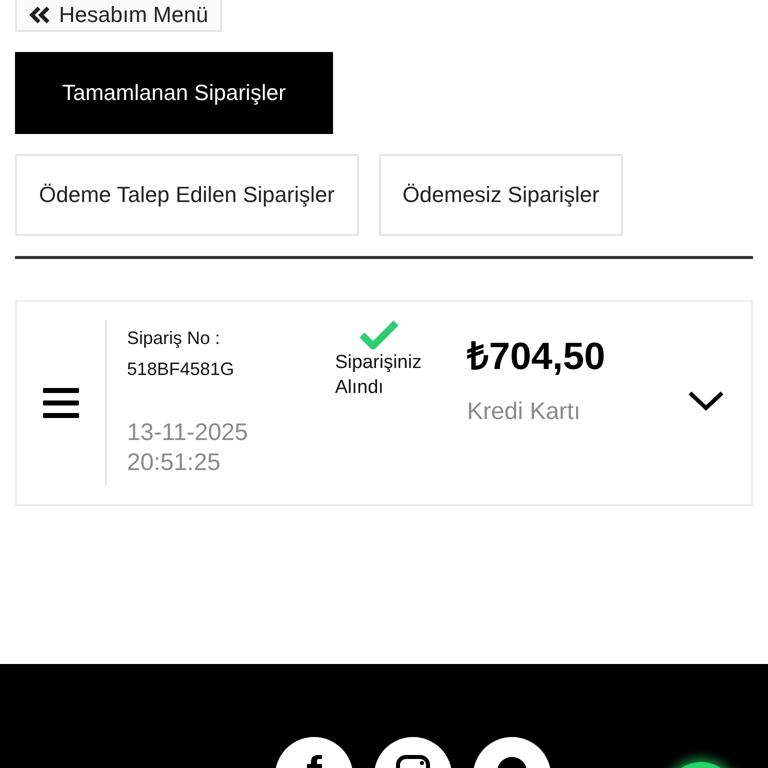 This screenshot has width=768, height=768. I want to click on tab: Ödeme Talep Edilen Siparişler, so click(187, 195).